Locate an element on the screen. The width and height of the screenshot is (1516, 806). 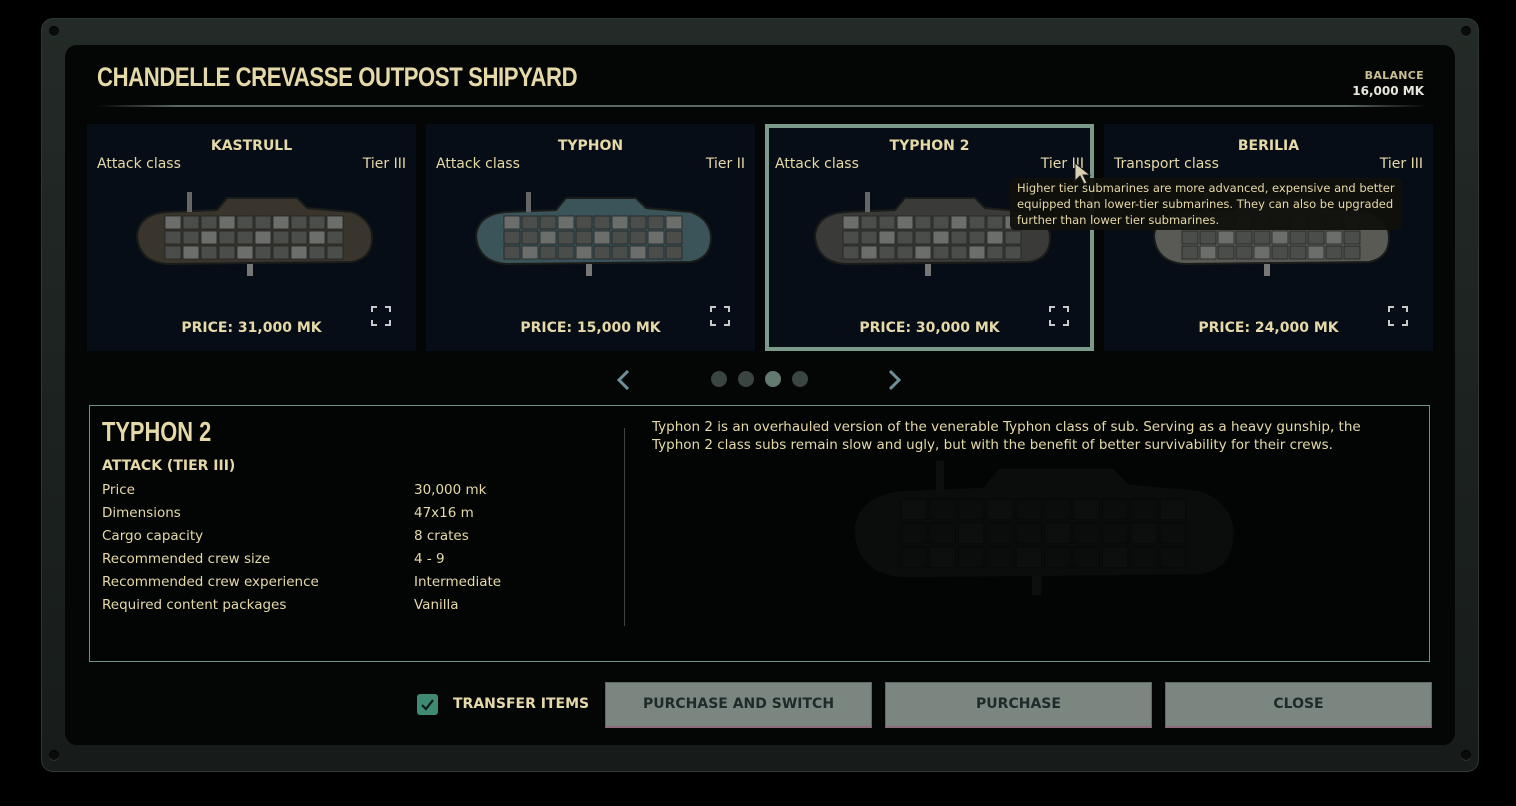
close-button: CLOSE is located at coordinates (1298, 705).